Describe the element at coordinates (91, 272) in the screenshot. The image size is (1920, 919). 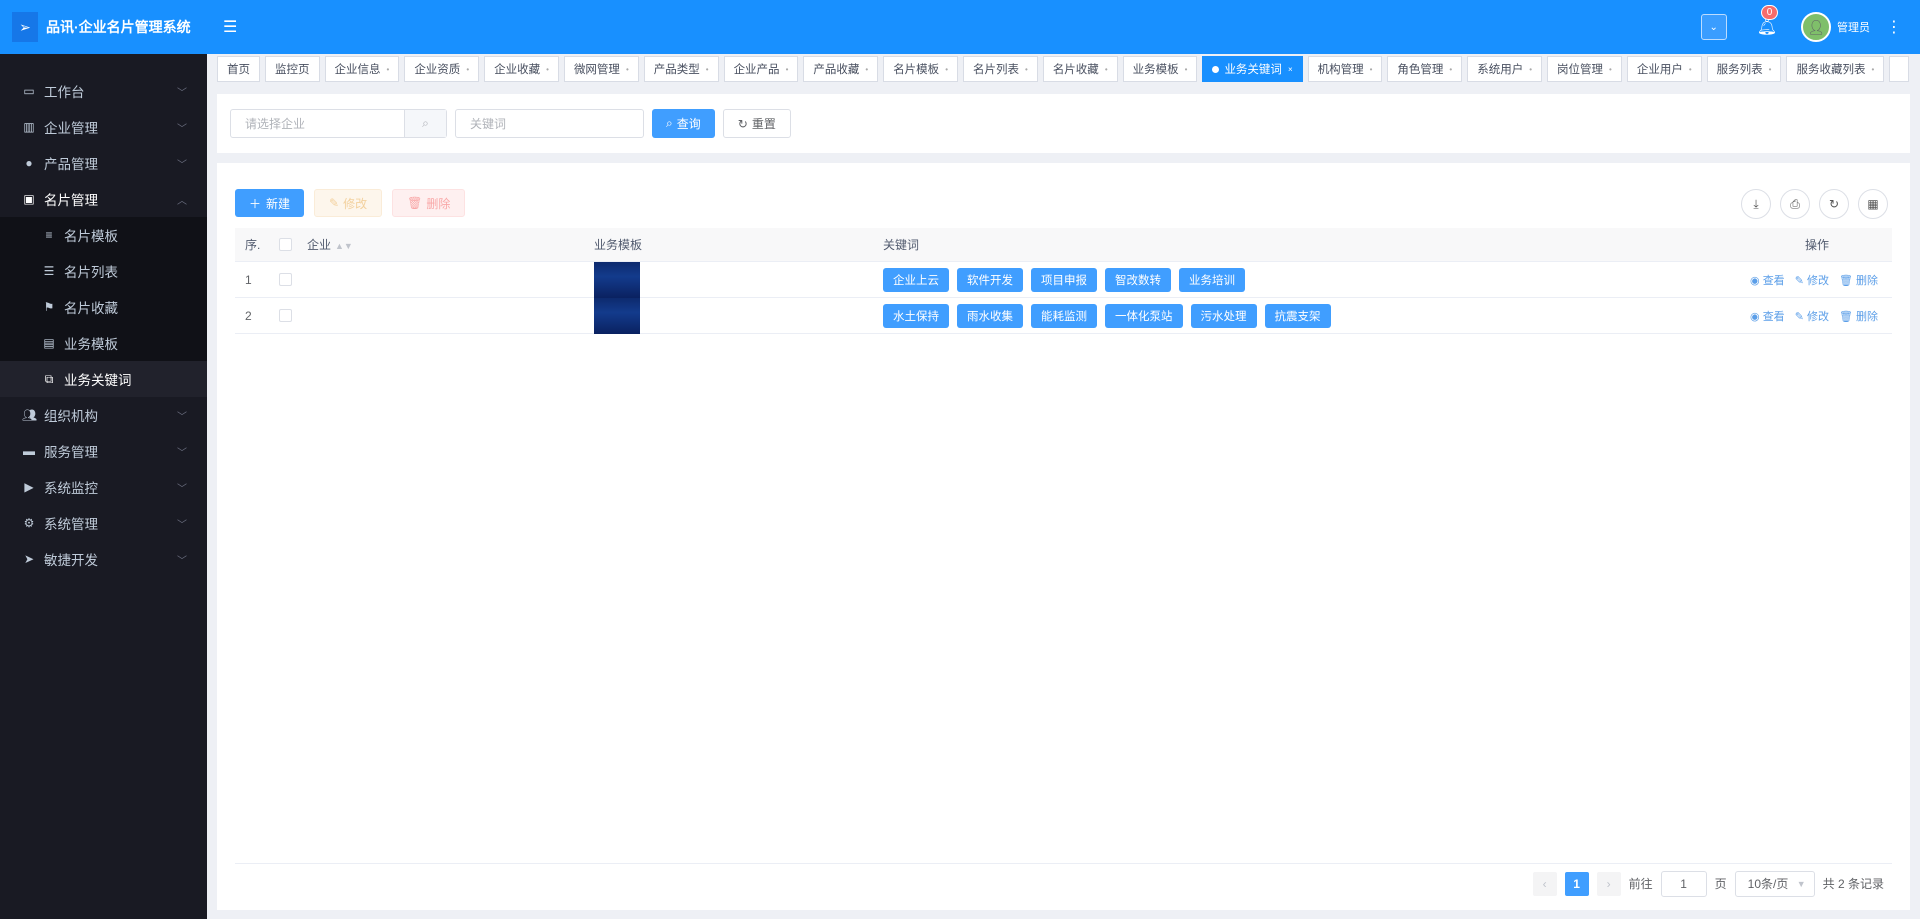
I see `sidebar-item-label: 名片列表` at that location.